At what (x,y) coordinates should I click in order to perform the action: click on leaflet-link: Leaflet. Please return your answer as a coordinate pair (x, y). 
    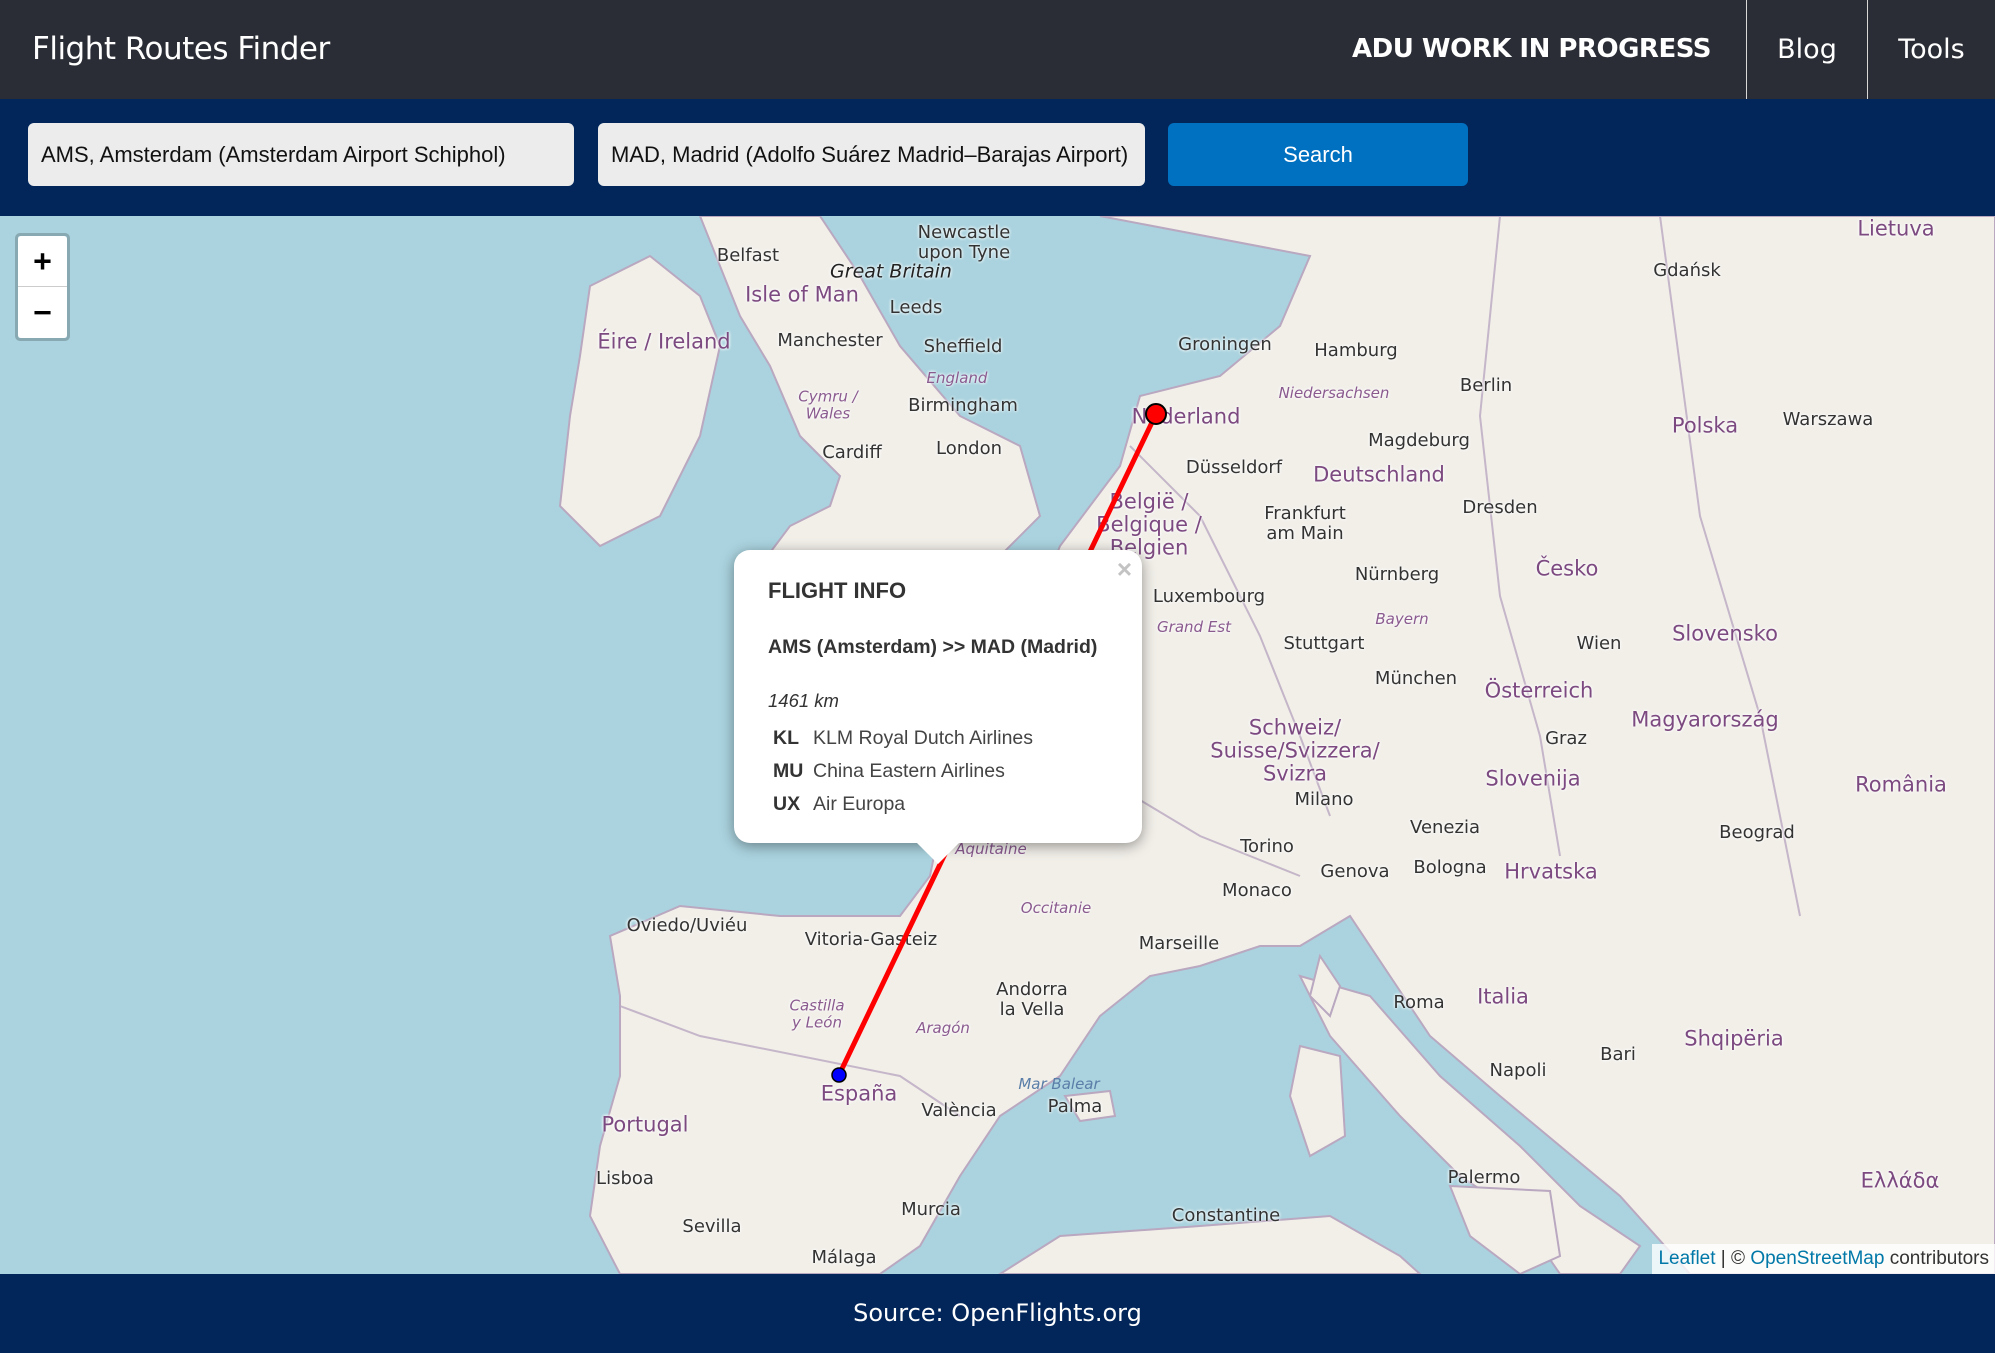
    Looking at the image, I should click on (1686, 1258).